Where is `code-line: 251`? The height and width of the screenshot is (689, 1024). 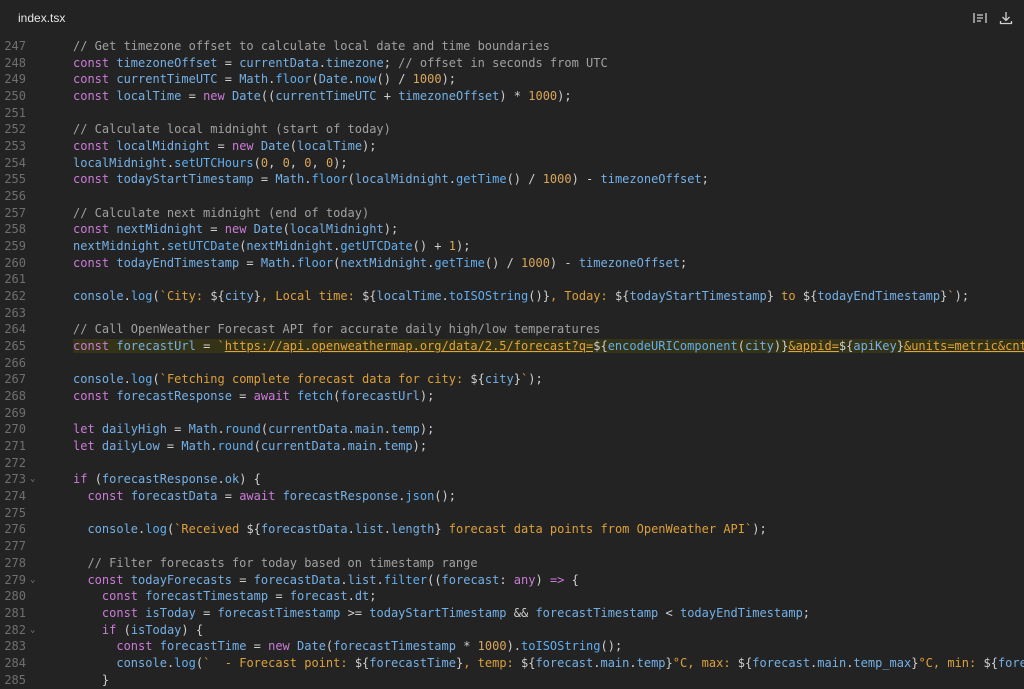 code-line: 251 is located at coordinates (512, 113).